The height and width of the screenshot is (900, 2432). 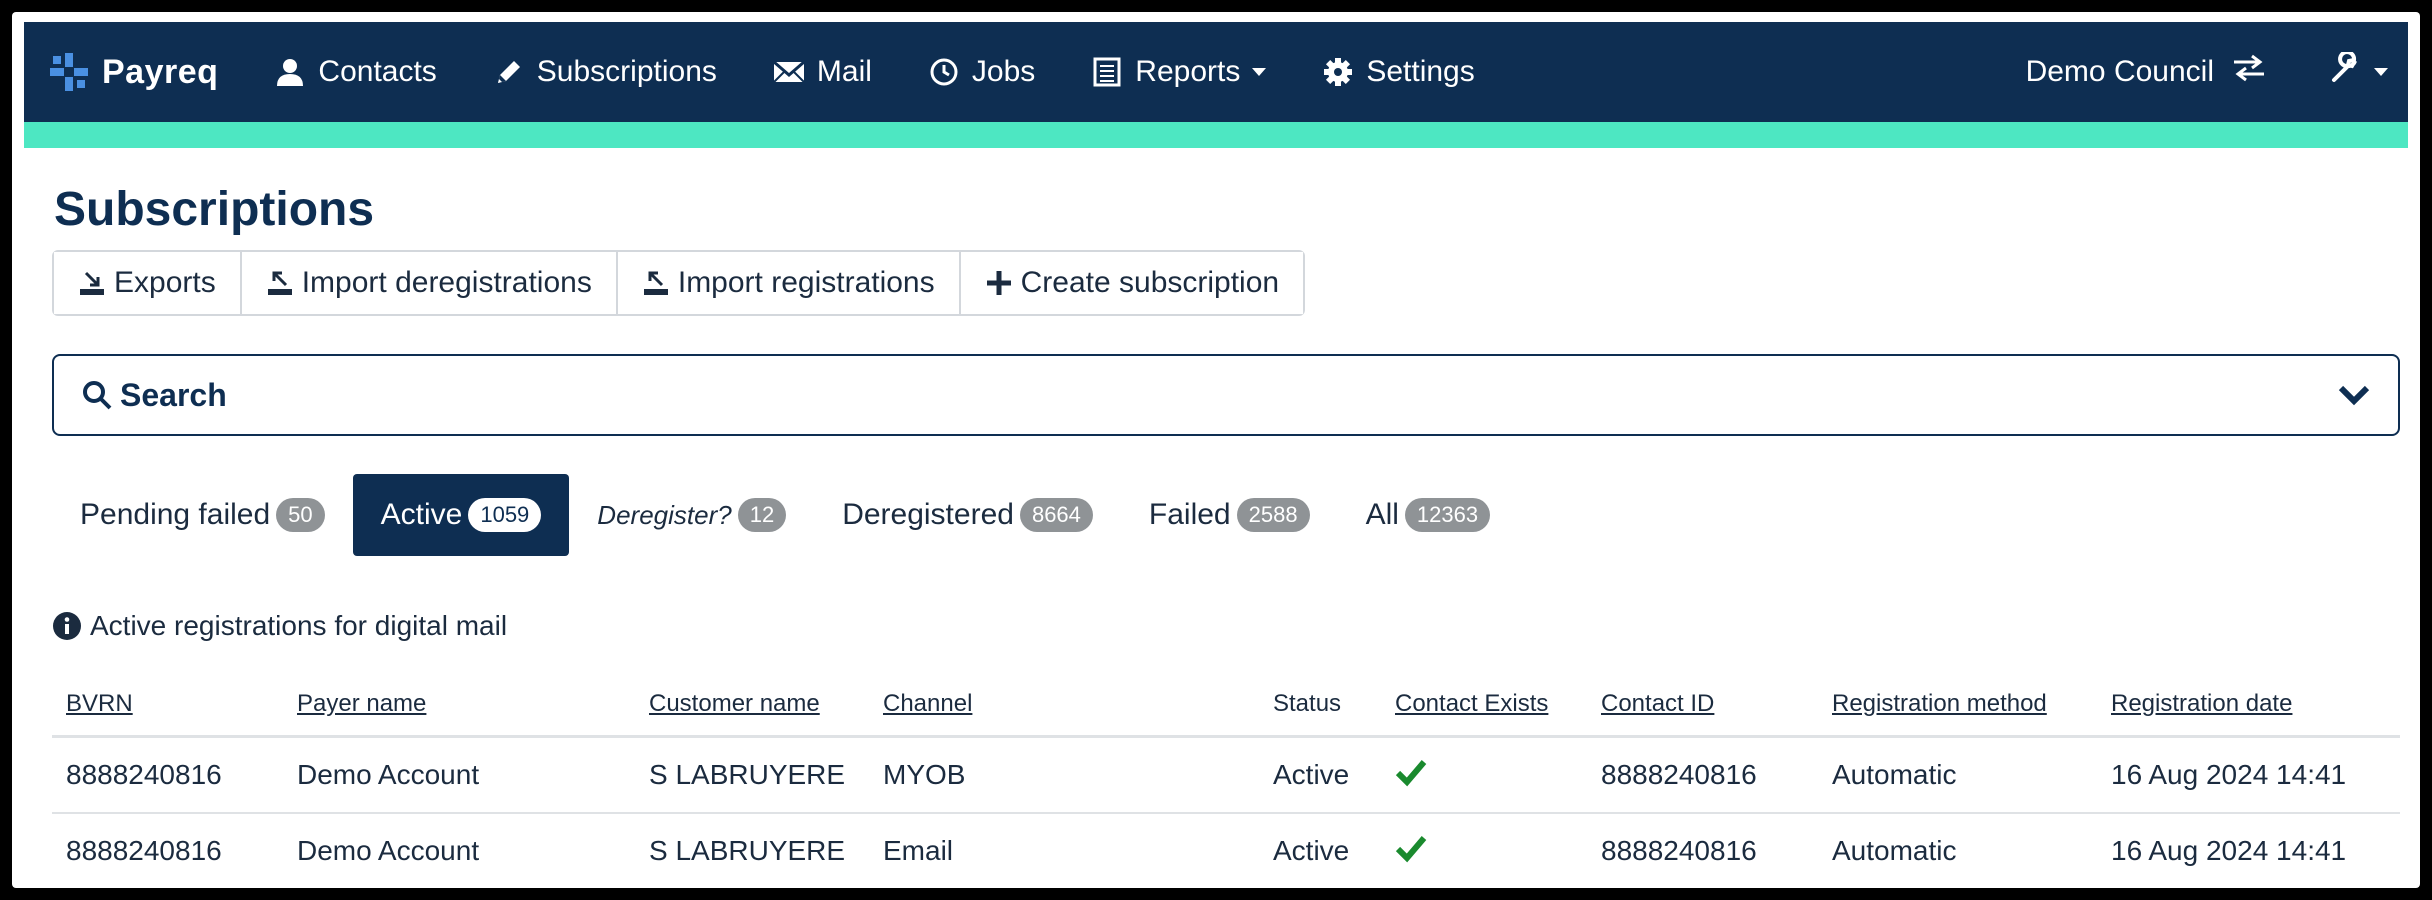 I want to click on column-header-registration-date: Registration date, so click(x=2248, y=704).